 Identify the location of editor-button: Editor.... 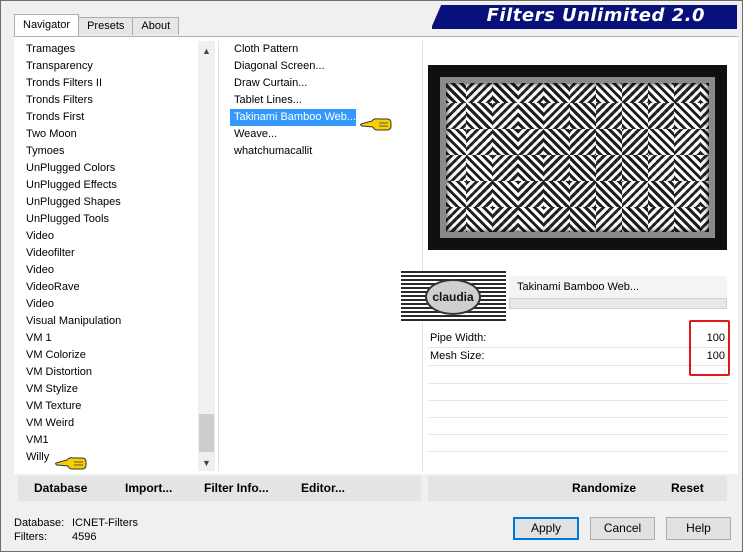
(323, 488).